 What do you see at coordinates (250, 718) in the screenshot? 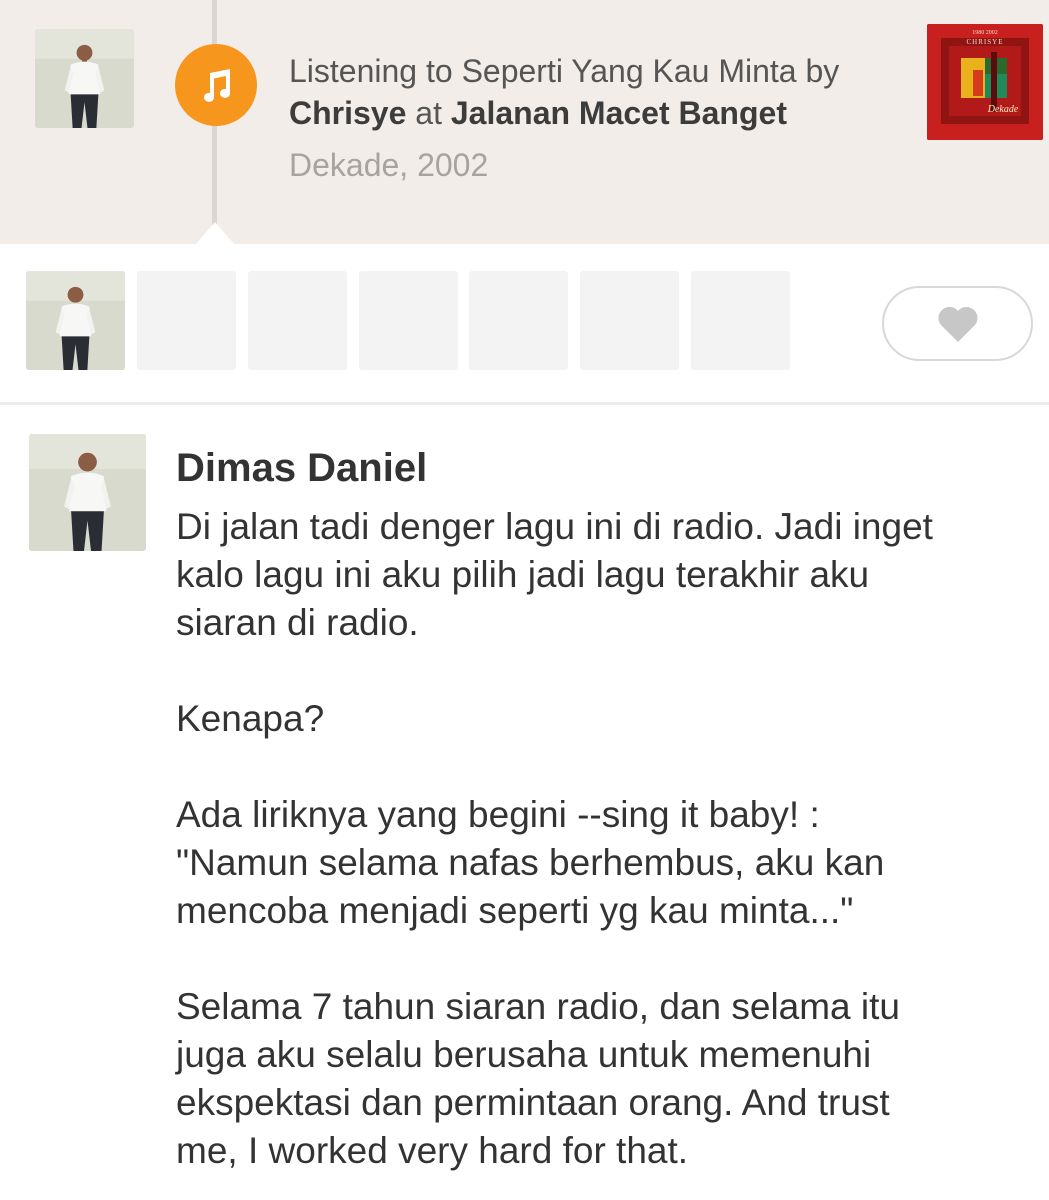
I see `comment-line: Kenapa?` at bounding box center [250, 718].